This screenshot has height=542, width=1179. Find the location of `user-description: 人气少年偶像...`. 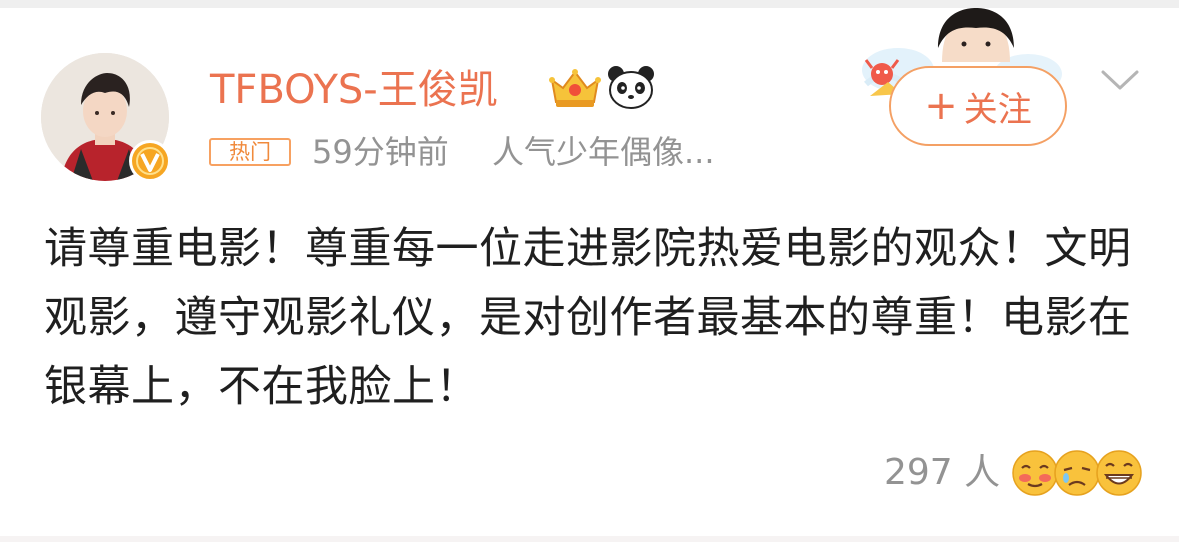

user-description: 人气少年偶像... is located at coordinates (603, 152).